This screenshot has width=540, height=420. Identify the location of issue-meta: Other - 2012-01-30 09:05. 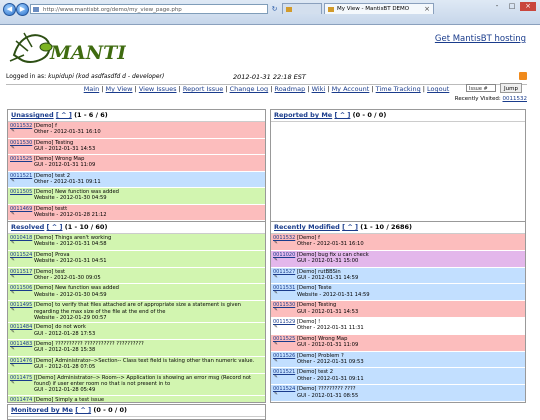
(149, 278).